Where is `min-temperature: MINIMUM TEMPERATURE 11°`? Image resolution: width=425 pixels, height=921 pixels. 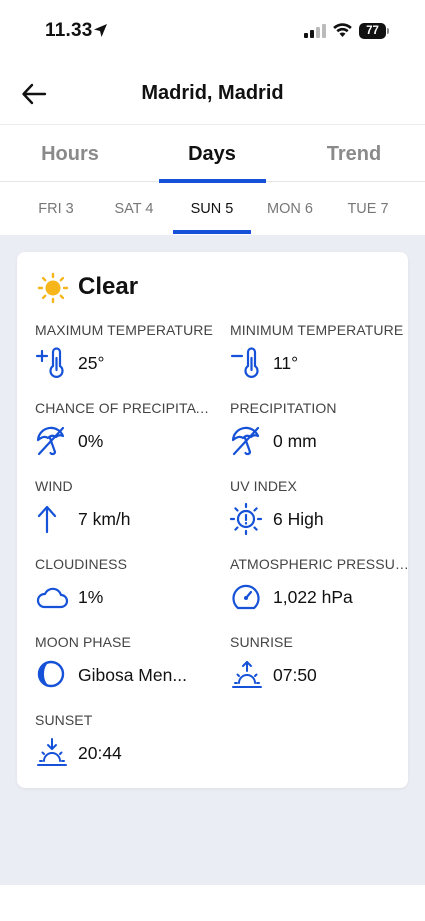
min-temperature: MINIMUM TEMPERATURE 11° is located at coordinates (320, 357).